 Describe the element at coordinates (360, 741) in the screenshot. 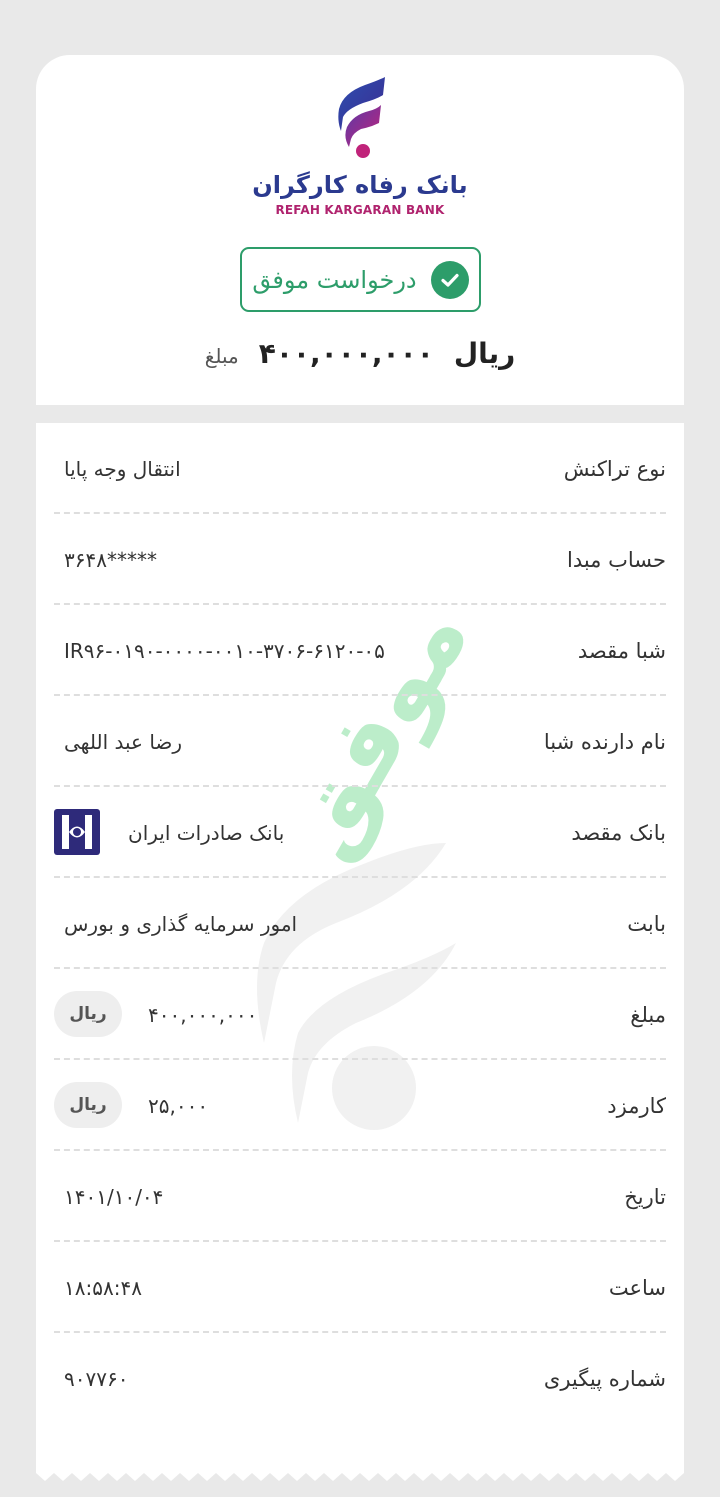

I see `detail-row-holder-name: نام دارنده شبا رضا عبد اللهی` at that location.